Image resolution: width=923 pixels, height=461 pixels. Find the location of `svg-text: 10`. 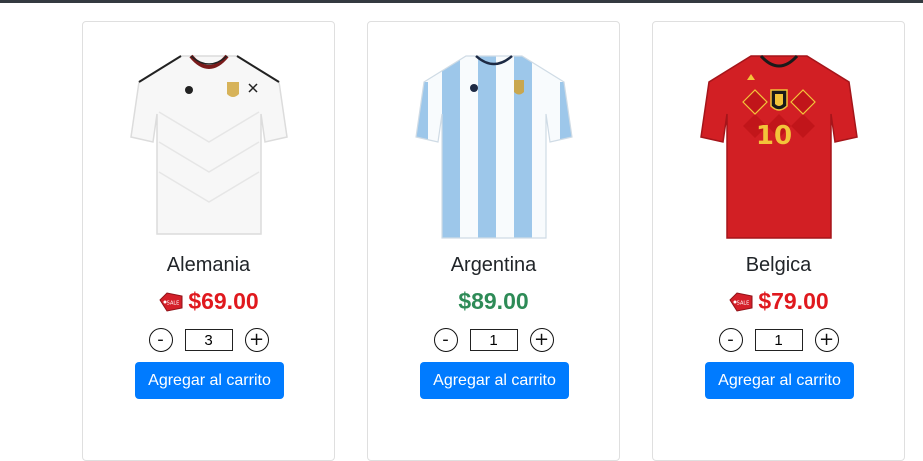

svg-text: 10 is located at coordinates (774, 136).